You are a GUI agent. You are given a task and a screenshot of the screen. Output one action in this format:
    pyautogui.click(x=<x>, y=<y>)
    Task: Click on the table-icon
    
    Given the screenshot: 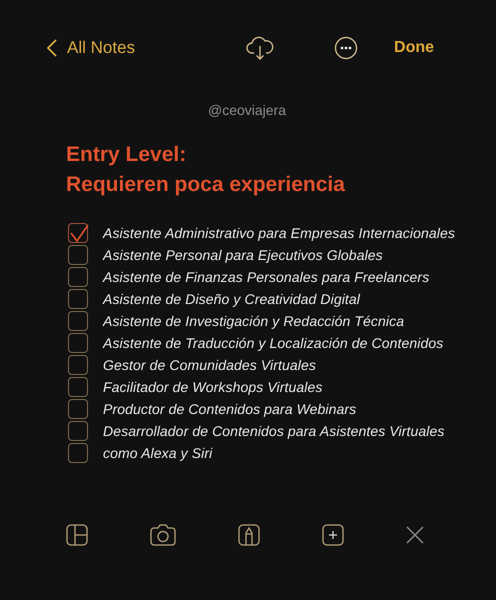 What is the action you would take?
    pyautogui.click(x=77, y=535)
    